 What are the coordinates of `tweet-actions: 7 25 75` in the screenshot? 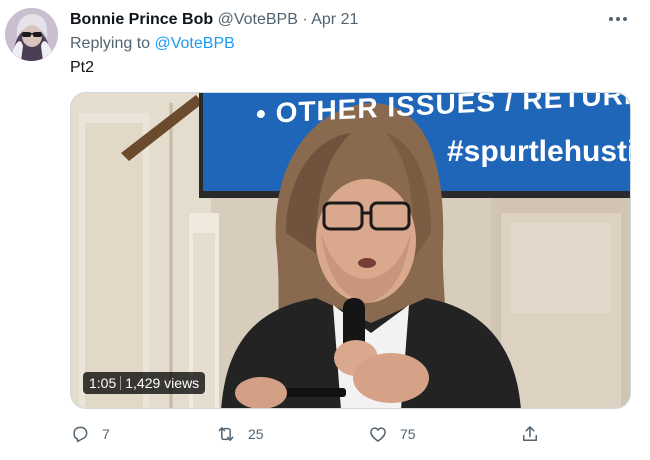 It's located at (310, 434).